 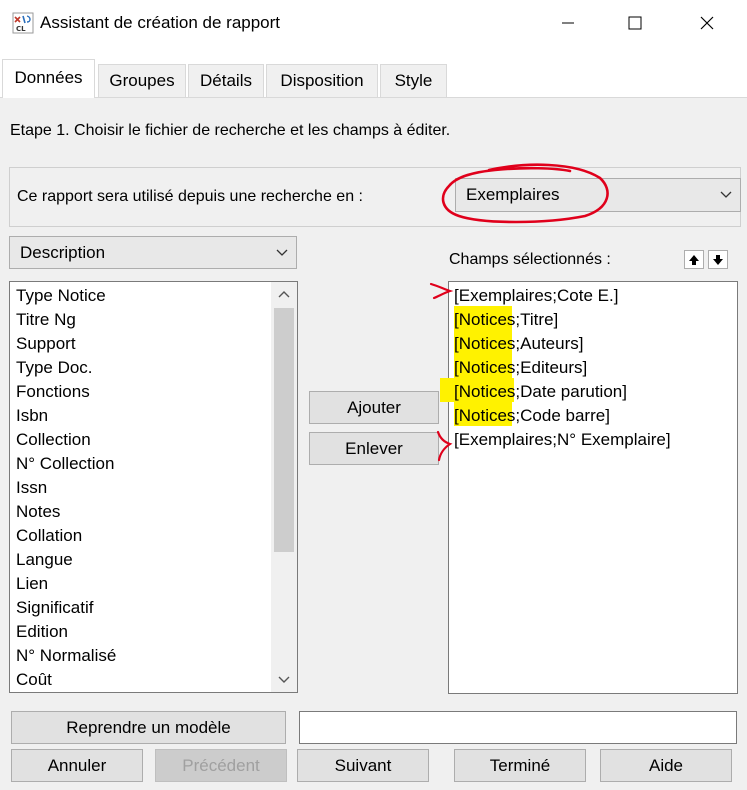 What do you see at coordinates (594, 320) in the screenshot?
I see `list-item: [Notices;Titre]` at bounding box center [594, 320].